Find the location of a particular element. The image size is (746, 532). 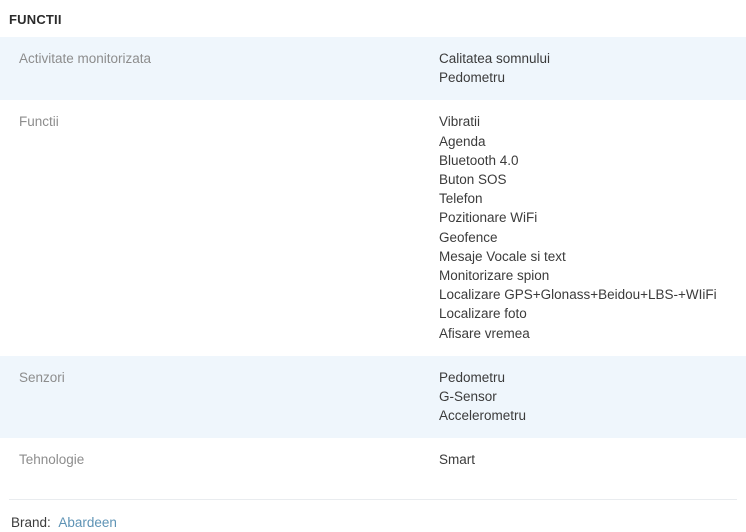

spec-value-line: Agenda is located at coordinates (462, 141).